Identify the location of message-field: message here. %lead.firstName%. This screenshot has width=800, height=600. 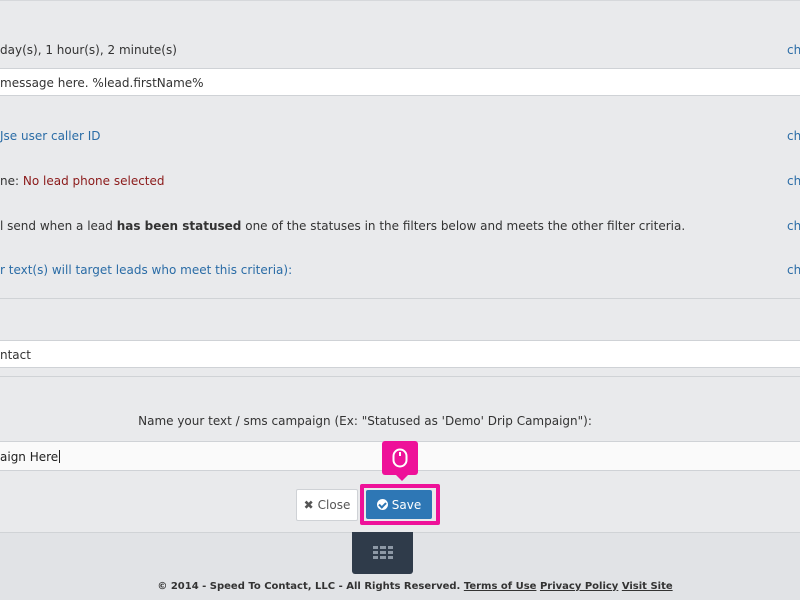
(400, 82).